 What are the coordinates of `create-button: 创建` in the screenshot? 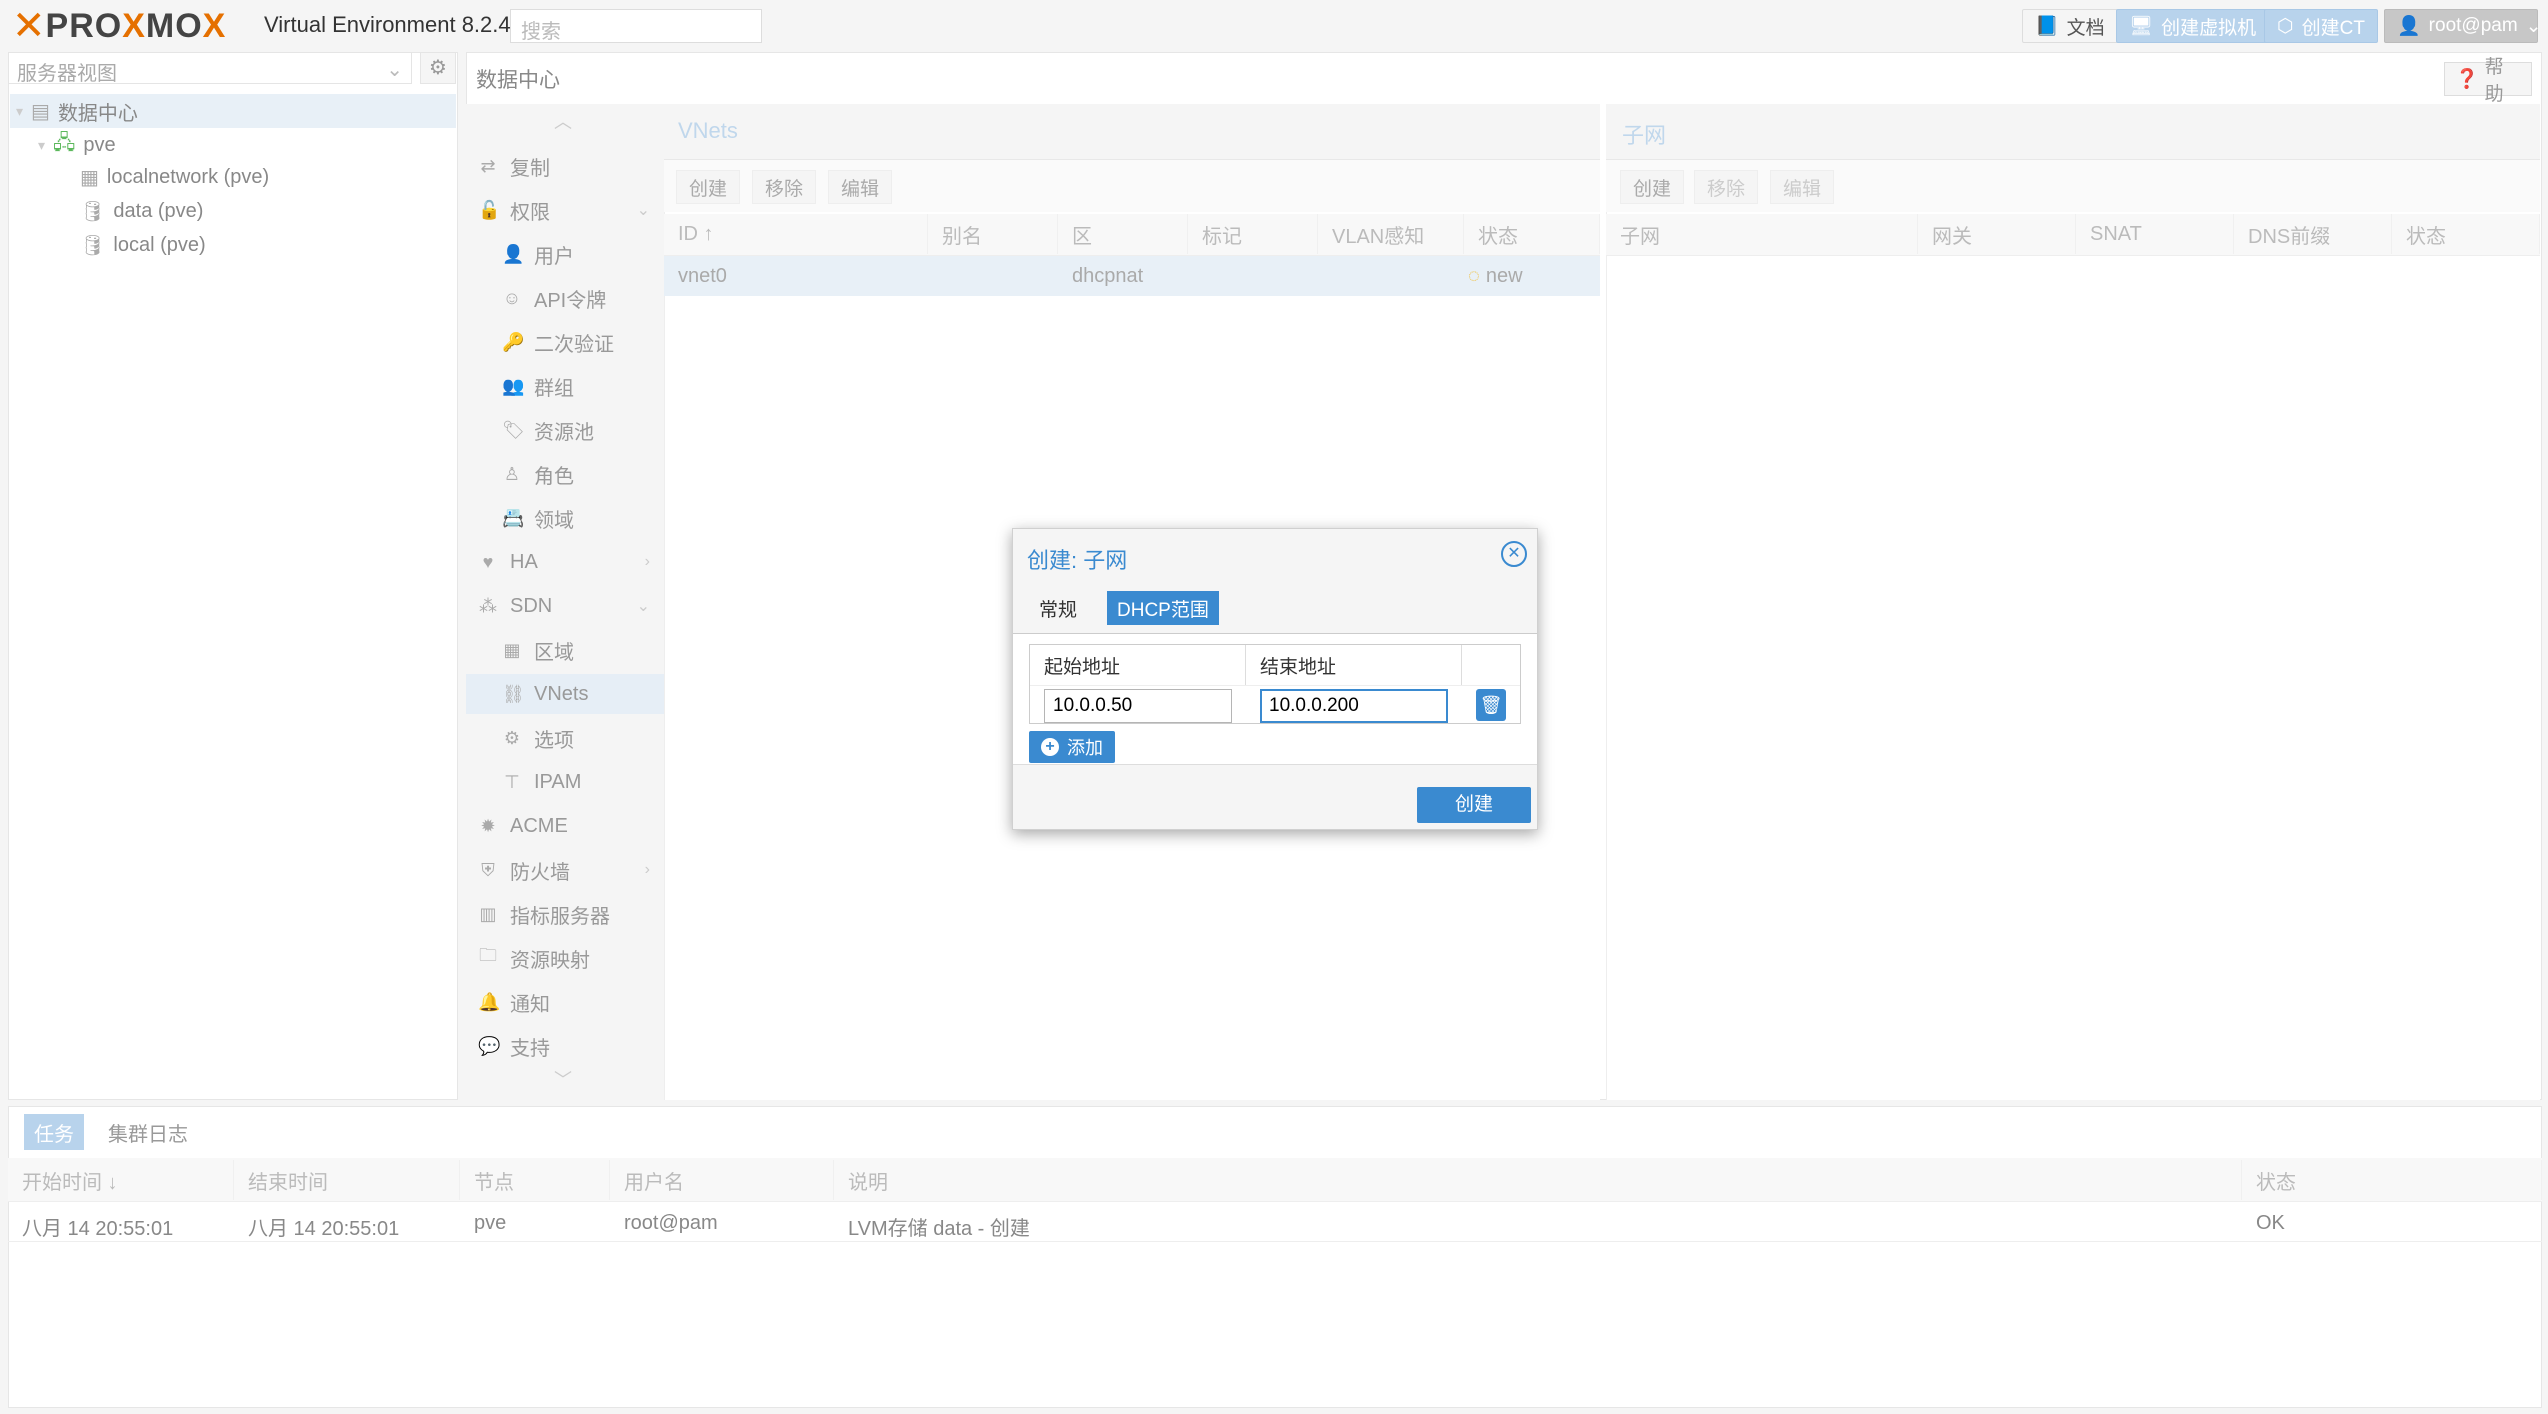 It's located at (1474, 805).